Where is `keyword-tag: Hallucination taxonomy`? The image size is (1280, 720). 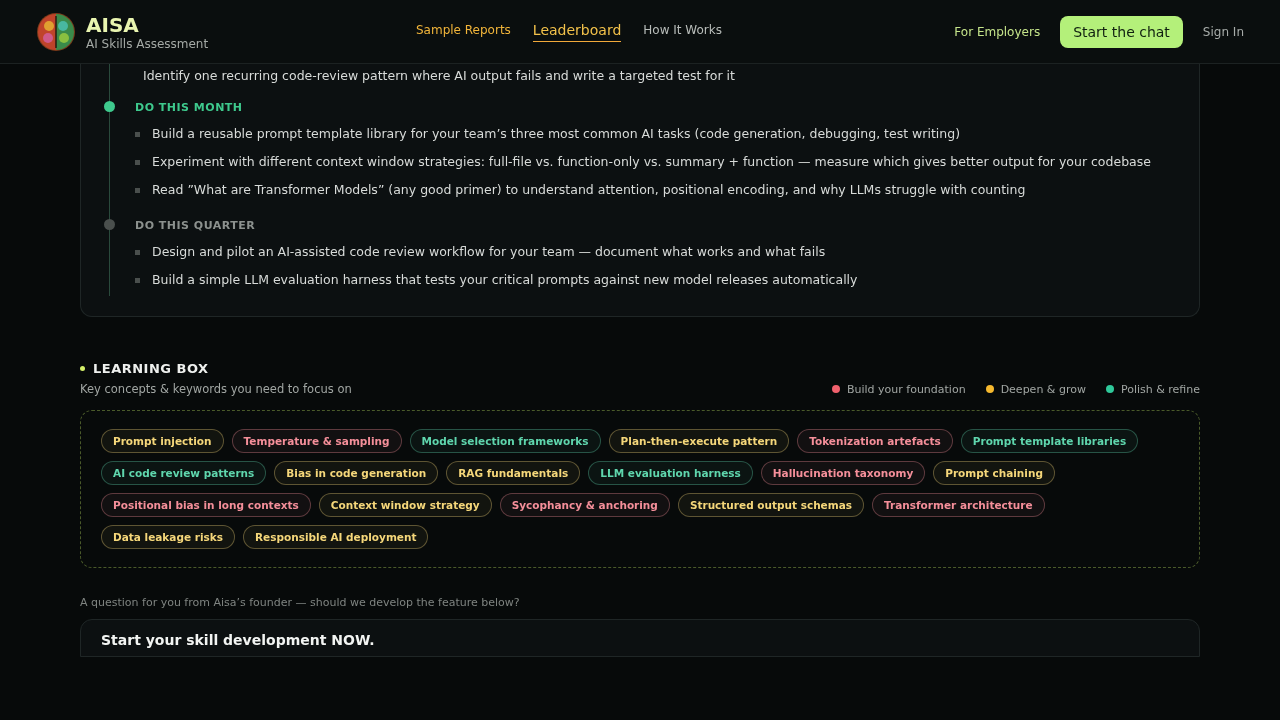
keyword-tag: Hallucination taxonomy is located at coordinates (843, 473).